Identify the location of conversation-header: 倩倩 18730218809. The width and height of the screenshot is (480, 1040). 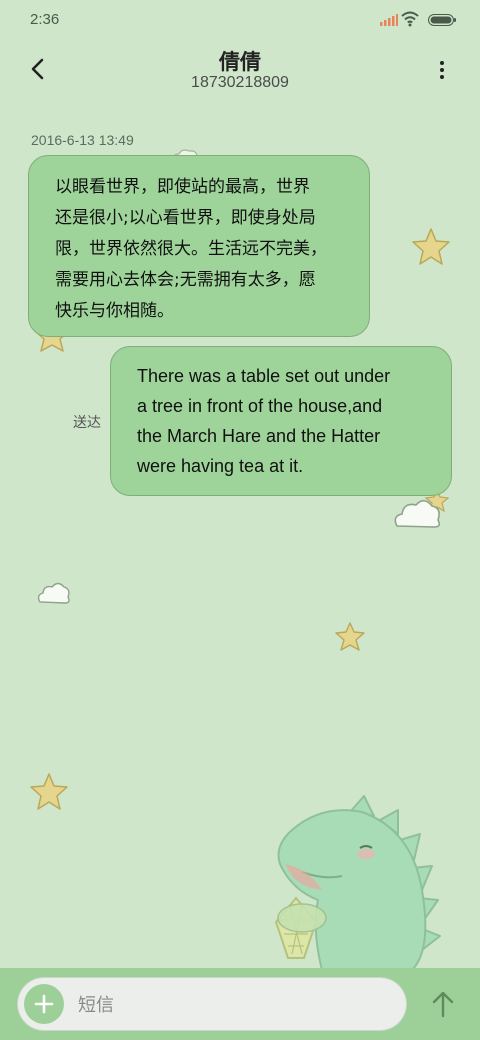
(240, 75).